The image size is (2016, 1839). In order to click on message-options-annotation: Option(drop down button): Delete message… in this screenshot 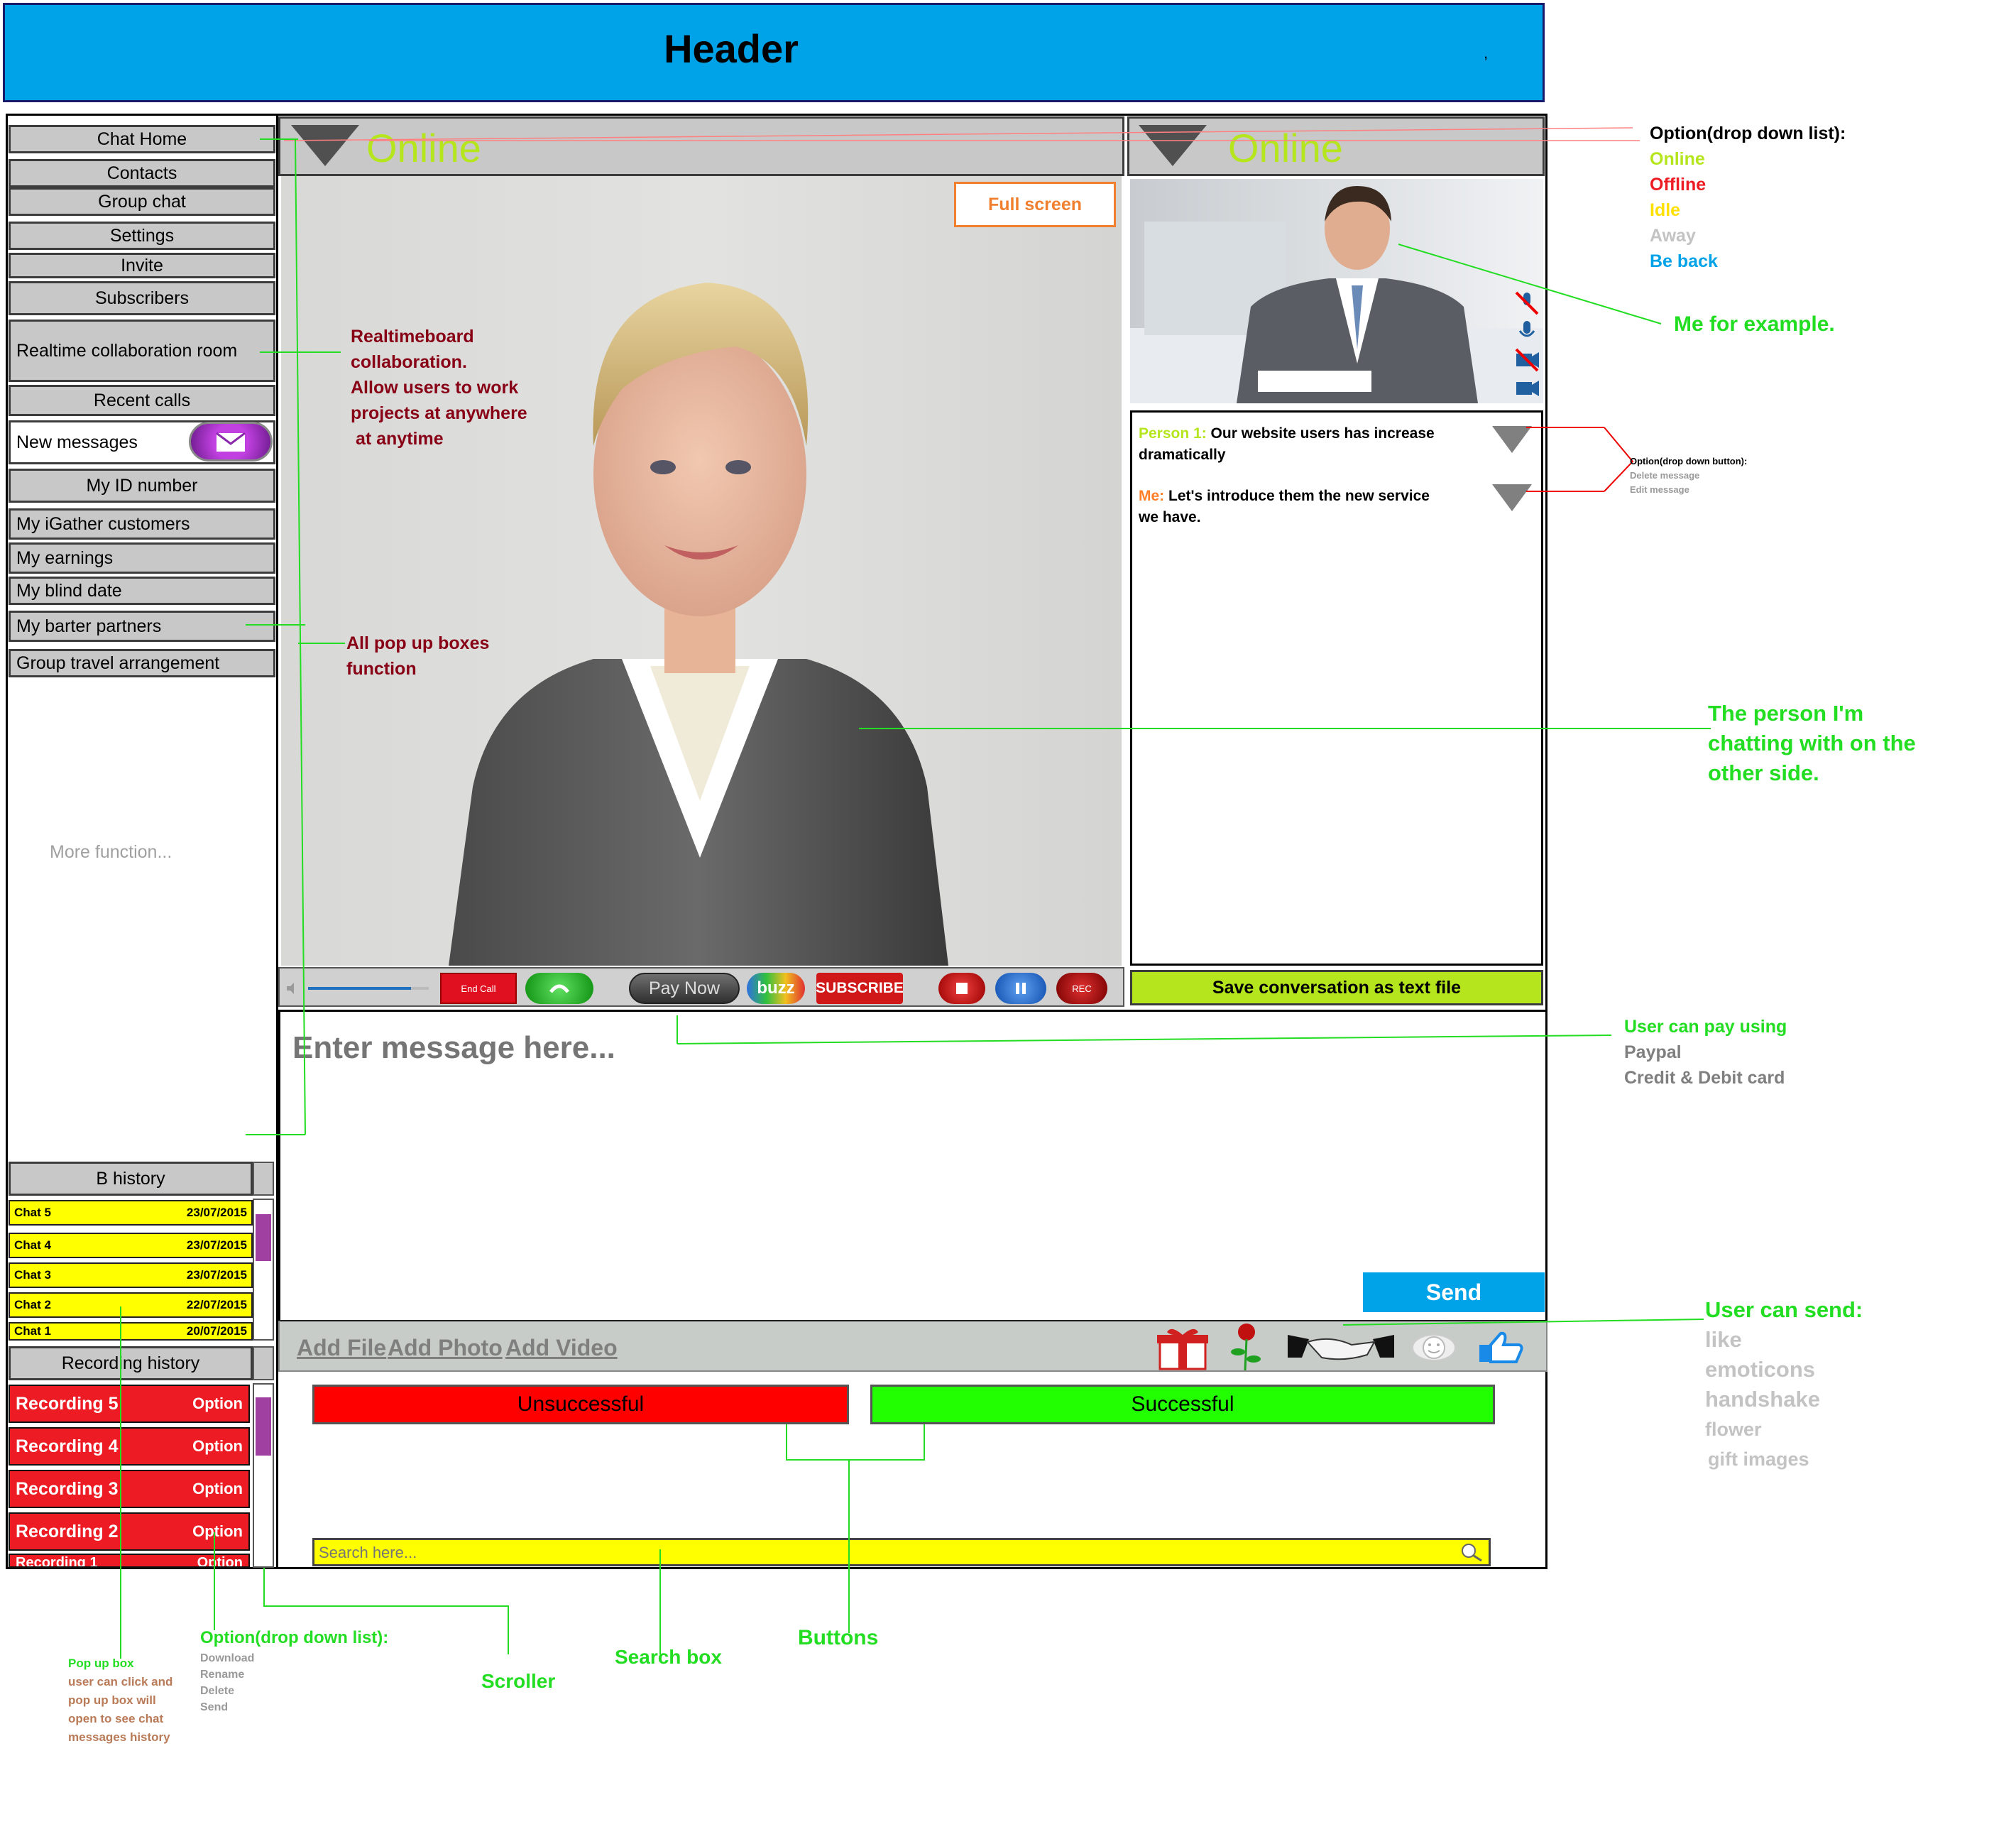, I will do `click(1689, 476)`.